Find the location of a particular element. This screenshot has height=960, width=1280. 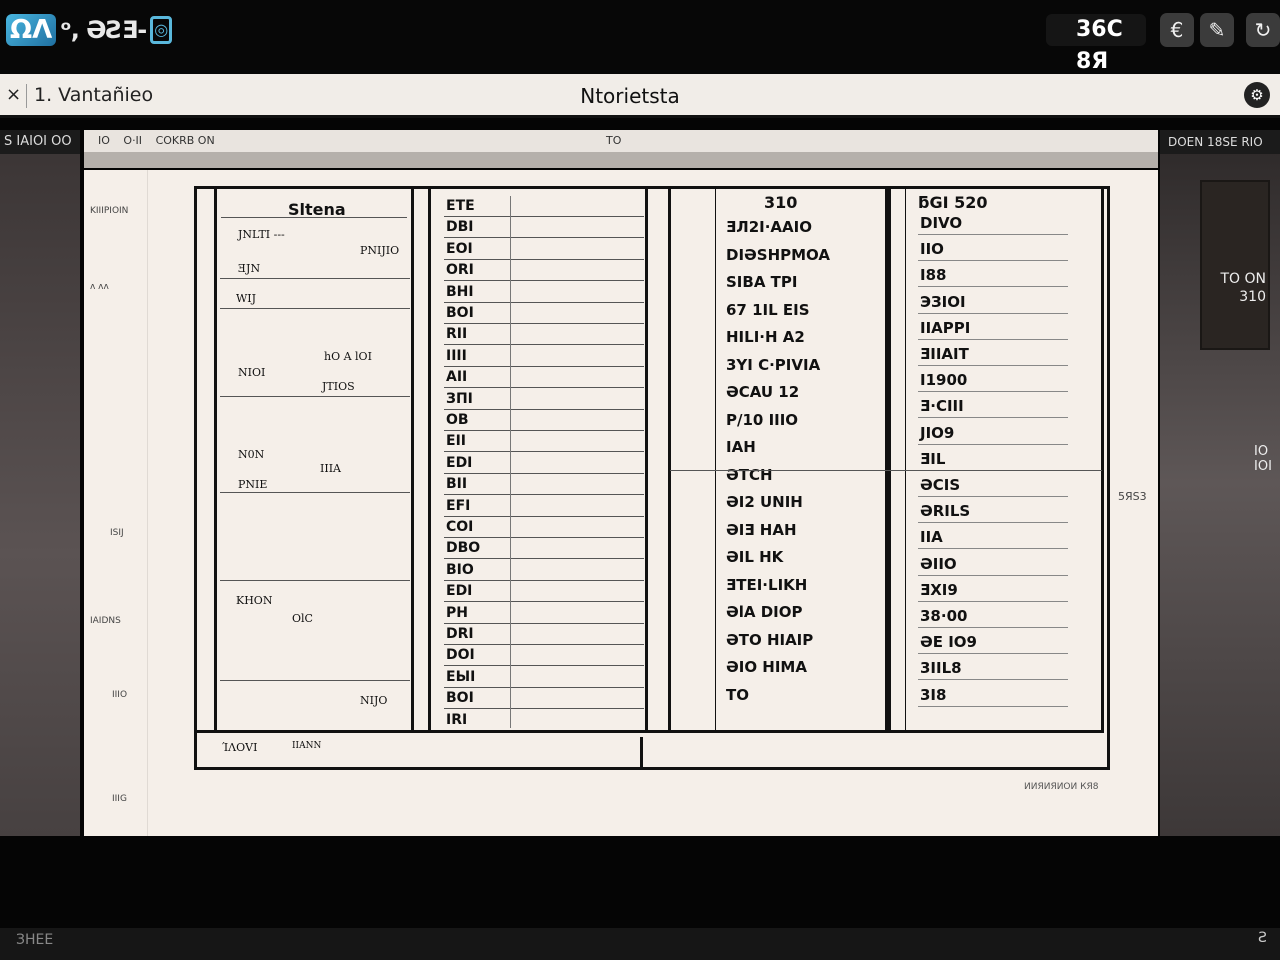

logo-text: ᵒ, ƏƧƎ- is located at coordinates (103, 30).